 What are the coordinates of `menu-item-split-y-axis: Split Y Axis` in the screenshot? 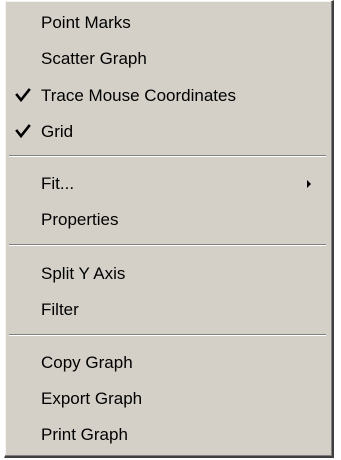 It's located at (168, 274).